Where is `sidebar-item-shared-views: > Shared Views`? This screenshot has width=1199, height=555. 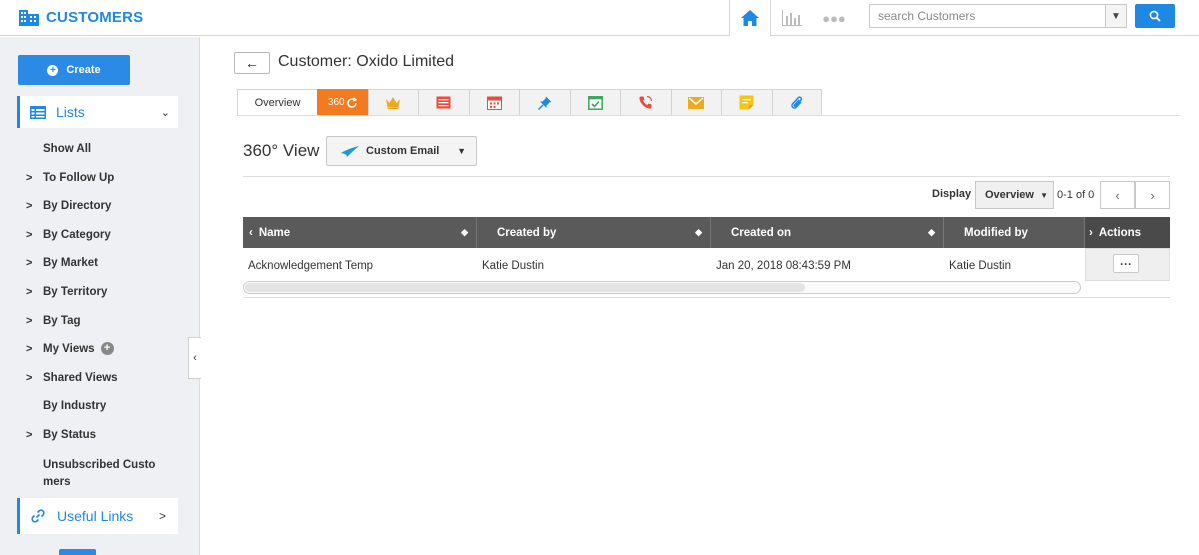 sidebar-item-shared-views: > Shared Views is located at coordinates (101, 382).